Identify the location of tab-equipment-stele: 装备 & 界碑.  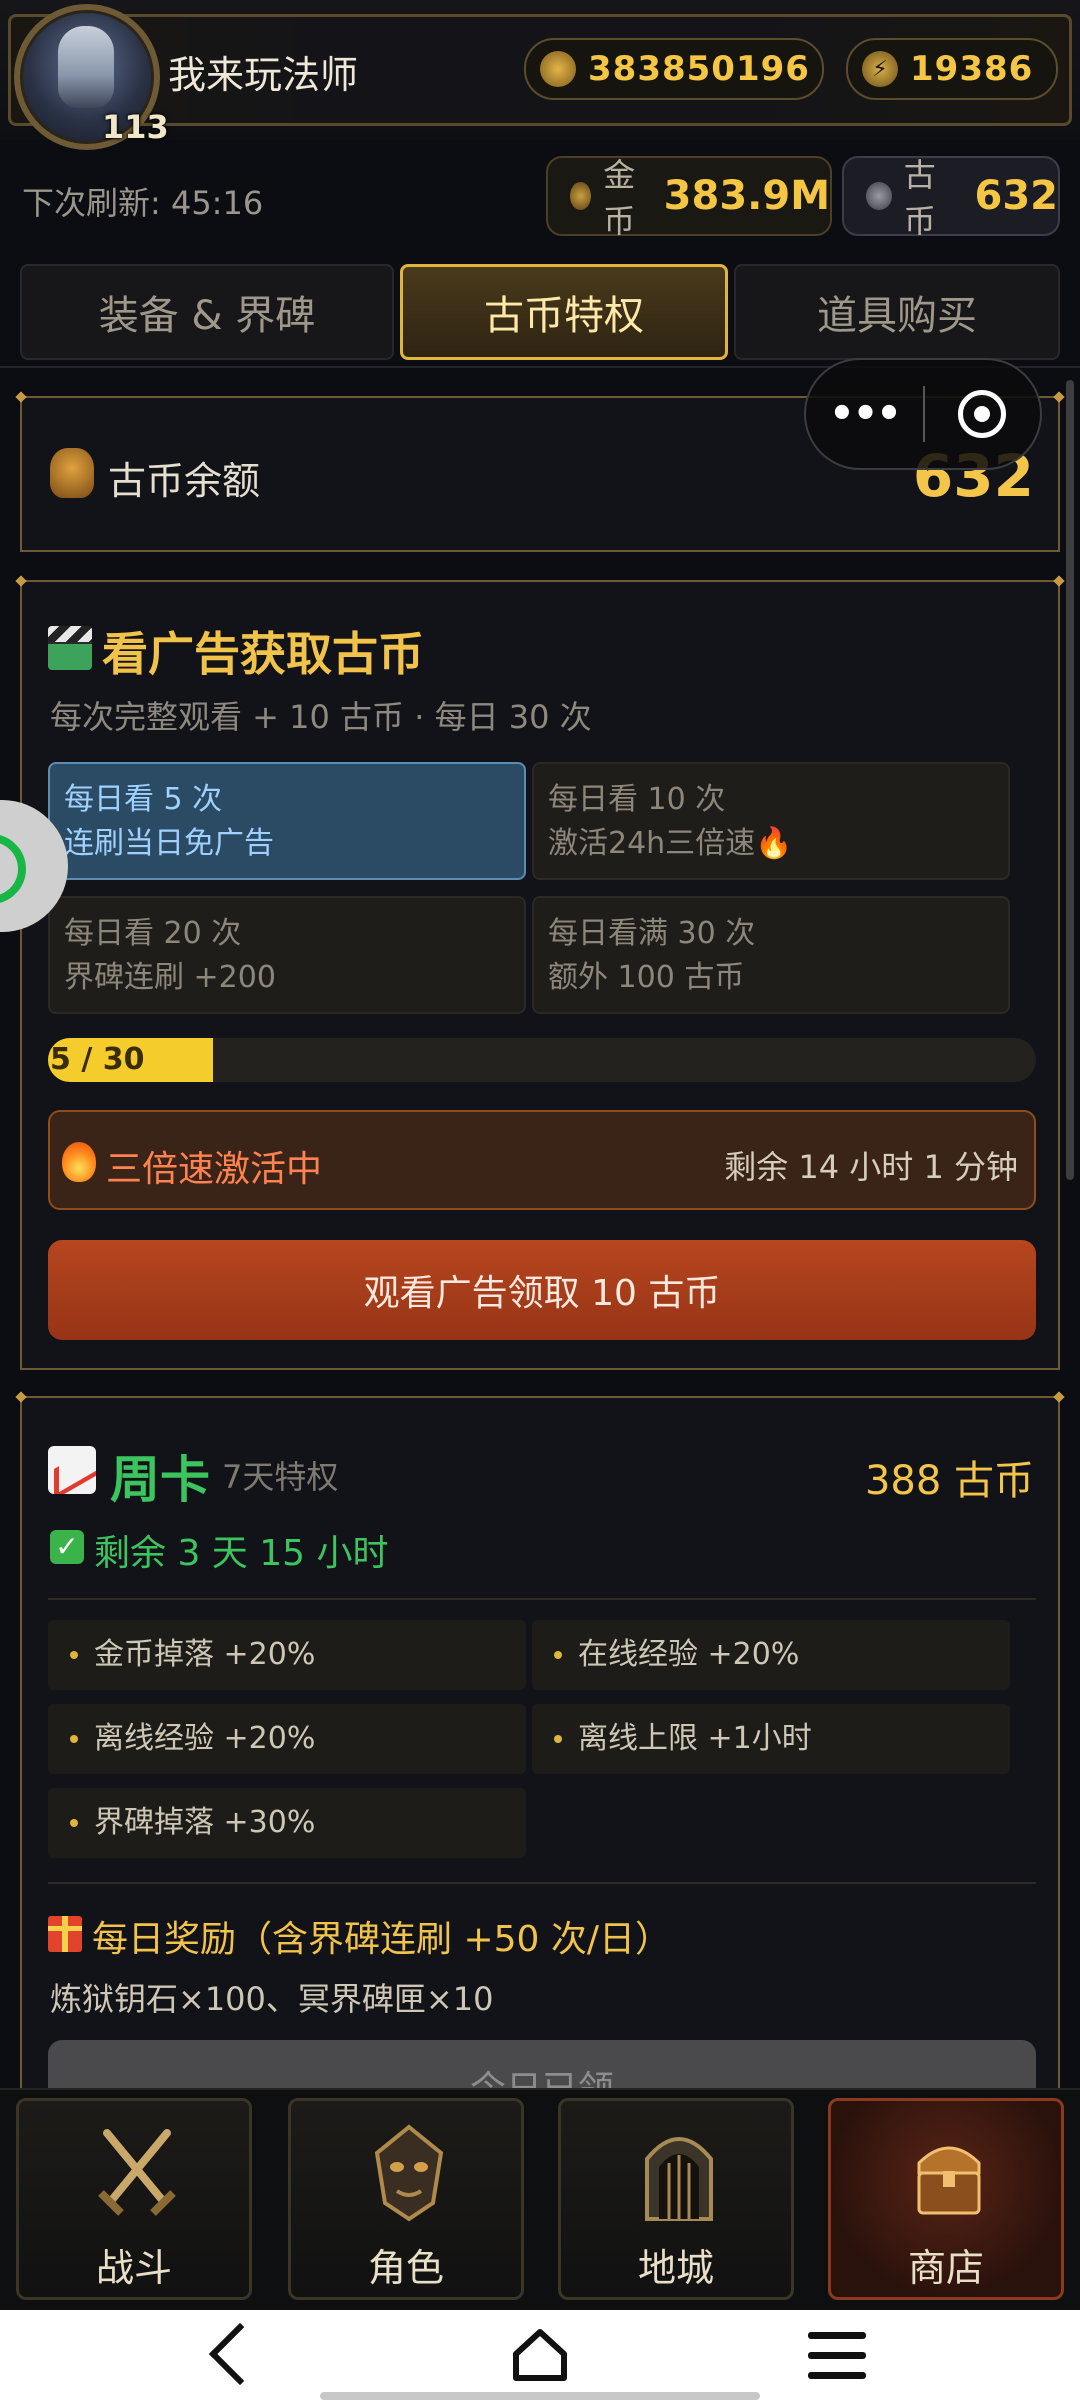
(207, 312).